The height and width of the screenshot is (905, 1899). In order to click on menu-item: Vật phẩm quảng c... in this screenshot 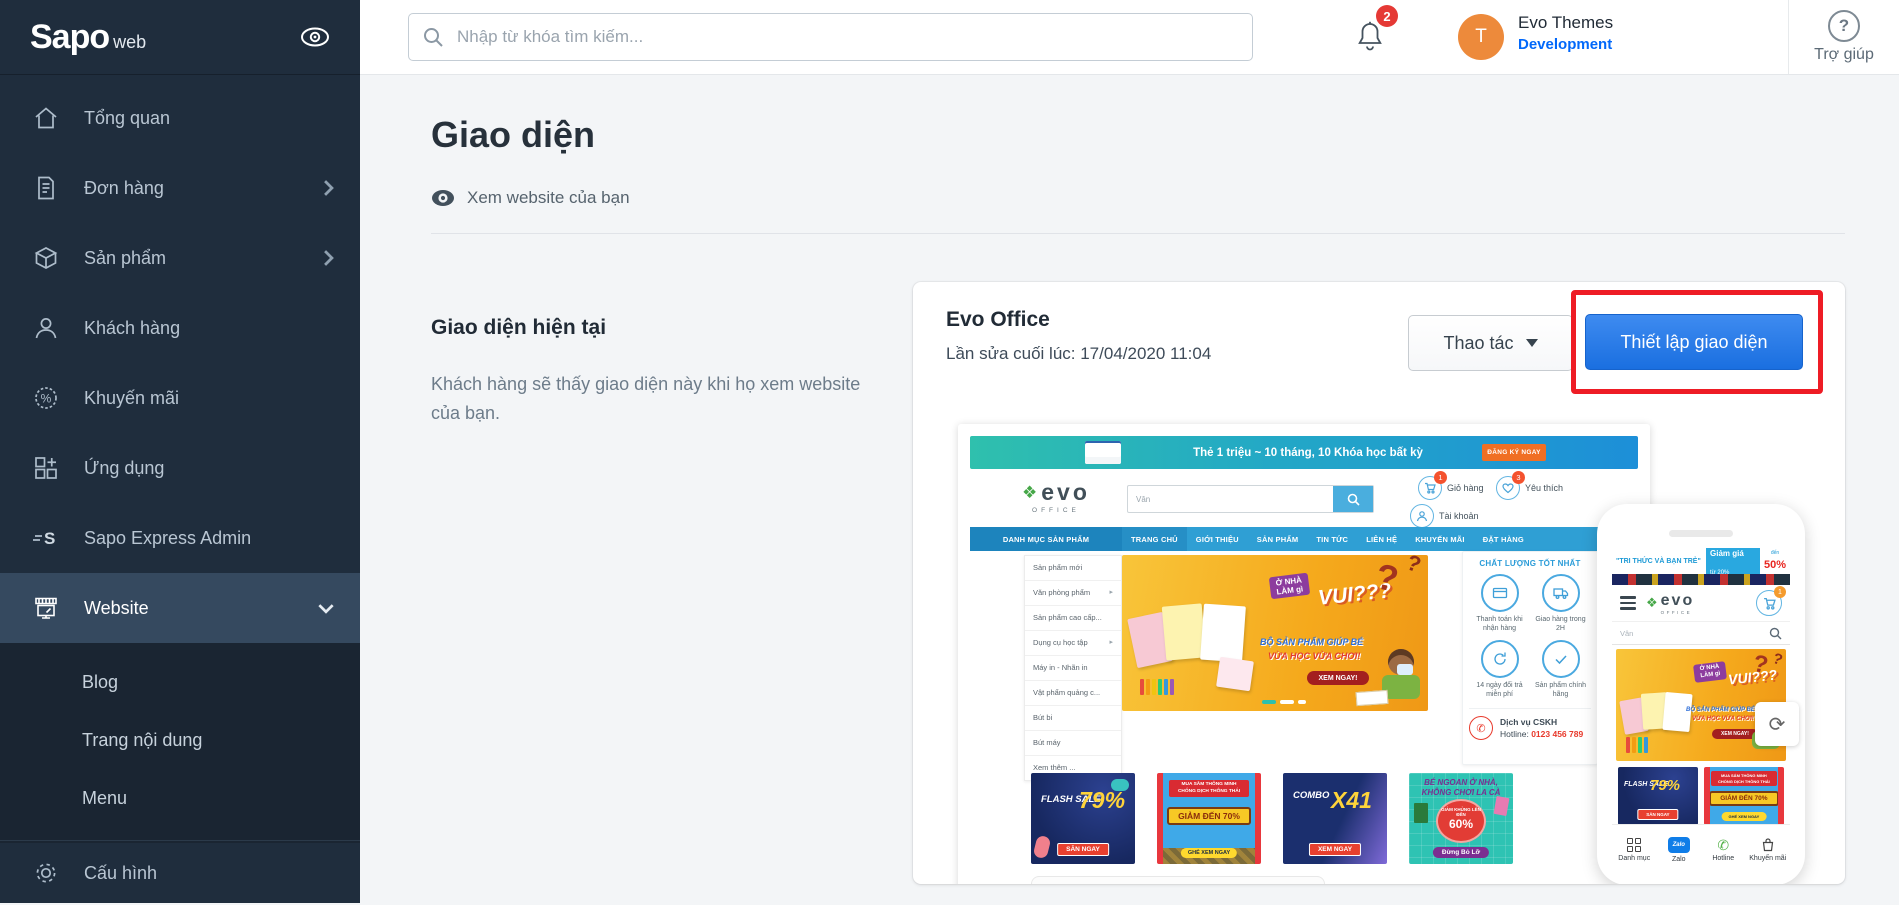, I will do `click(1073, 693)`.